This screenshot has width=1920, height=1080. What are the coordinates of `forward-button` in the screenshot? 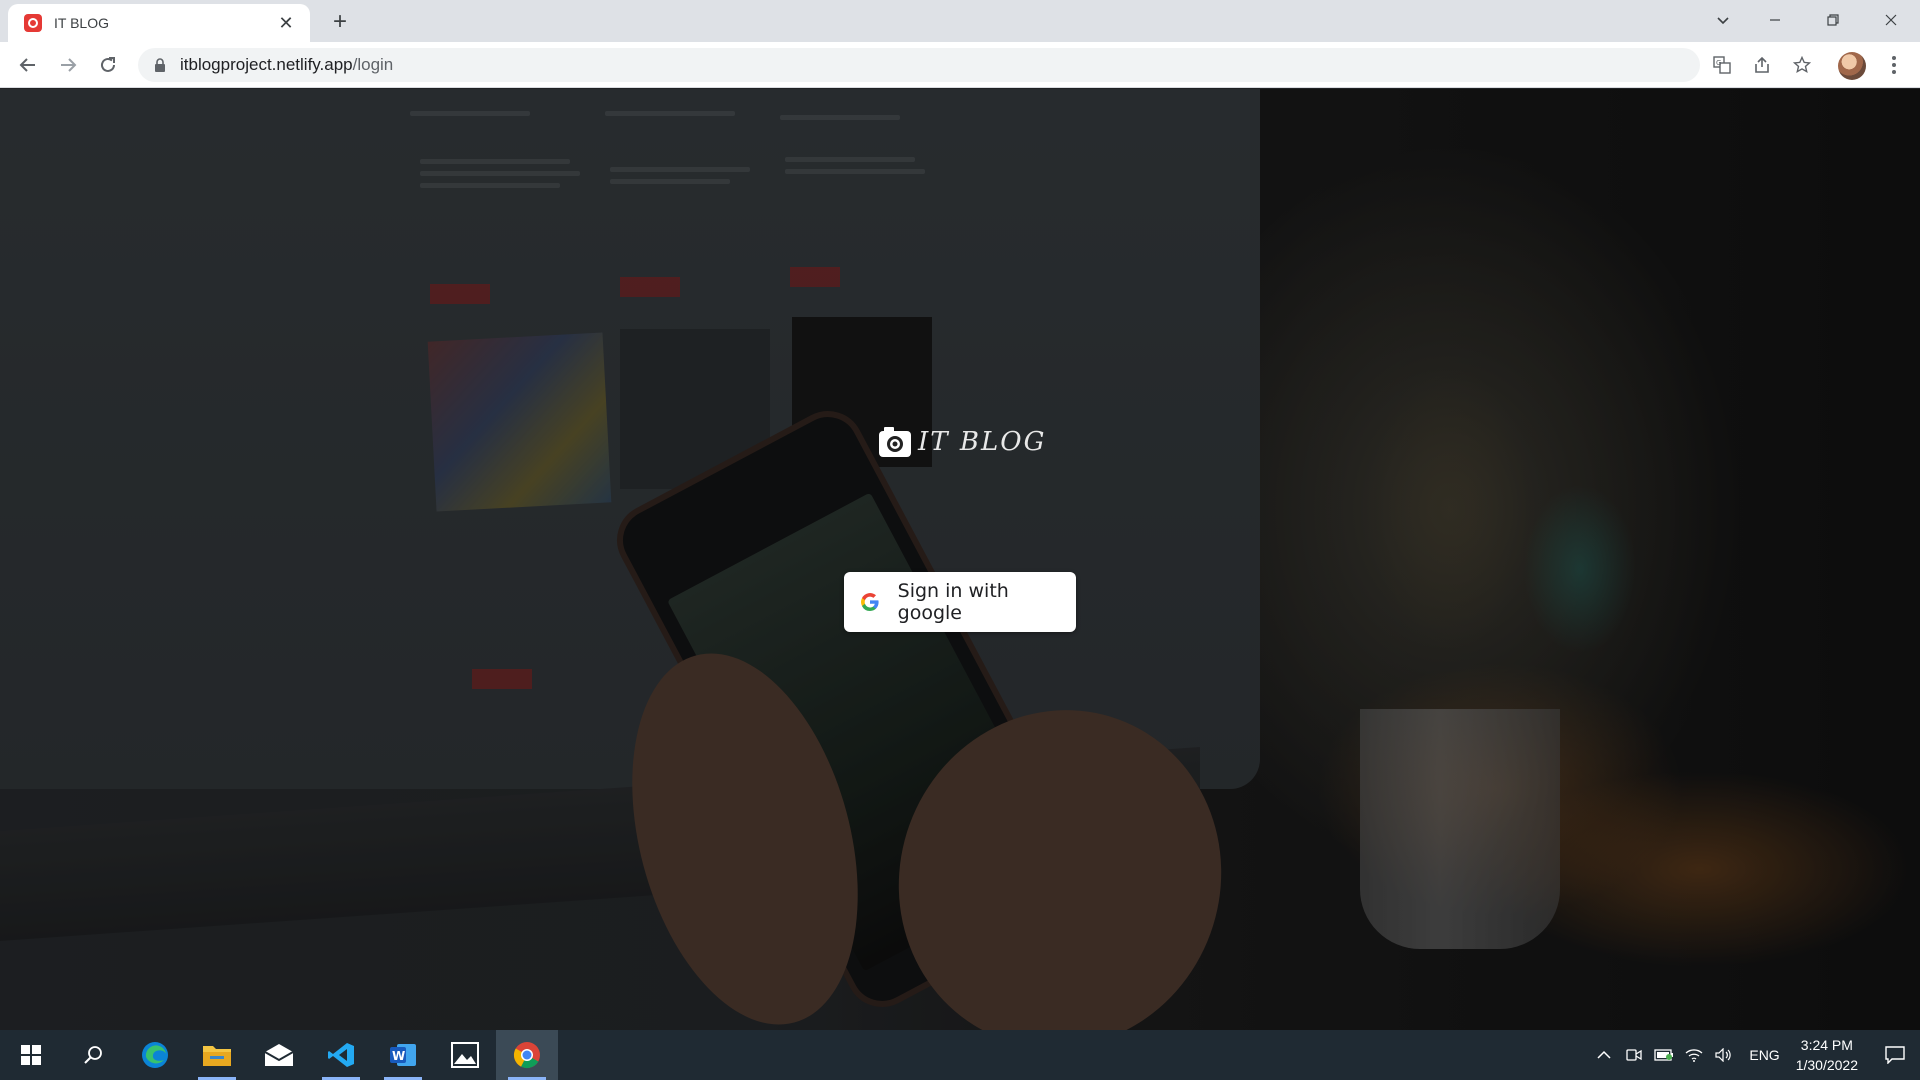 It's located at (68, 65).